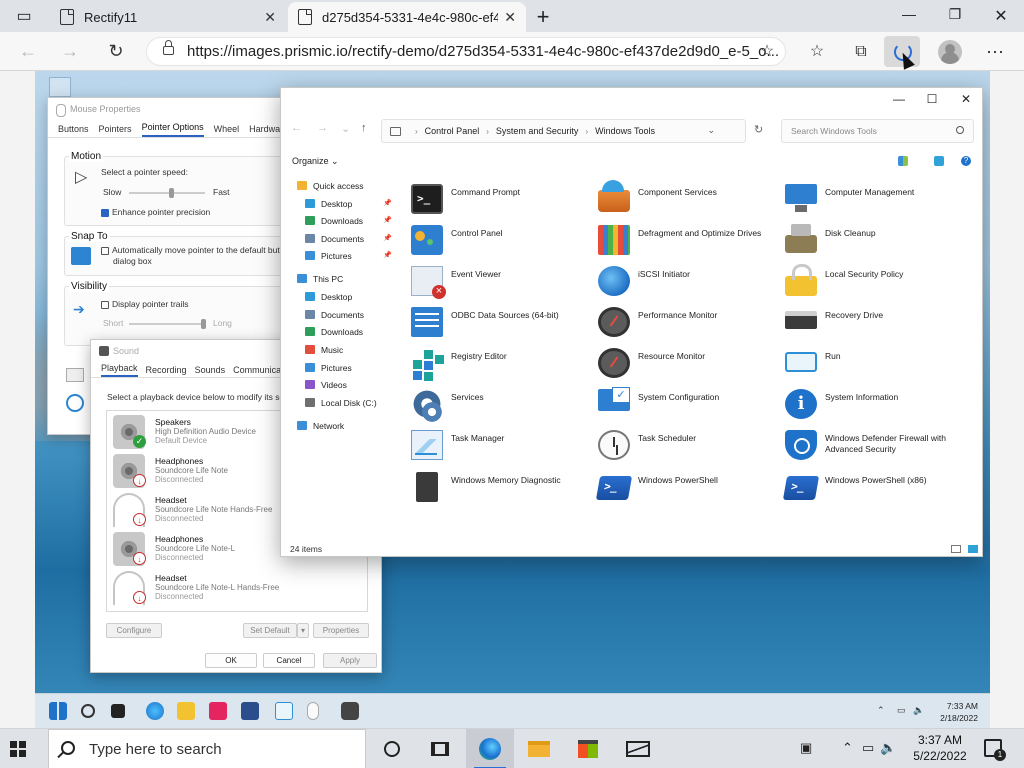 Image resolution: width=1024 pixels, height=768 pixels. What do you see at coordinates (877, 131) in the screenshot?
I see `search-input: Search Windows Tools` at bounding box center [877, 131].